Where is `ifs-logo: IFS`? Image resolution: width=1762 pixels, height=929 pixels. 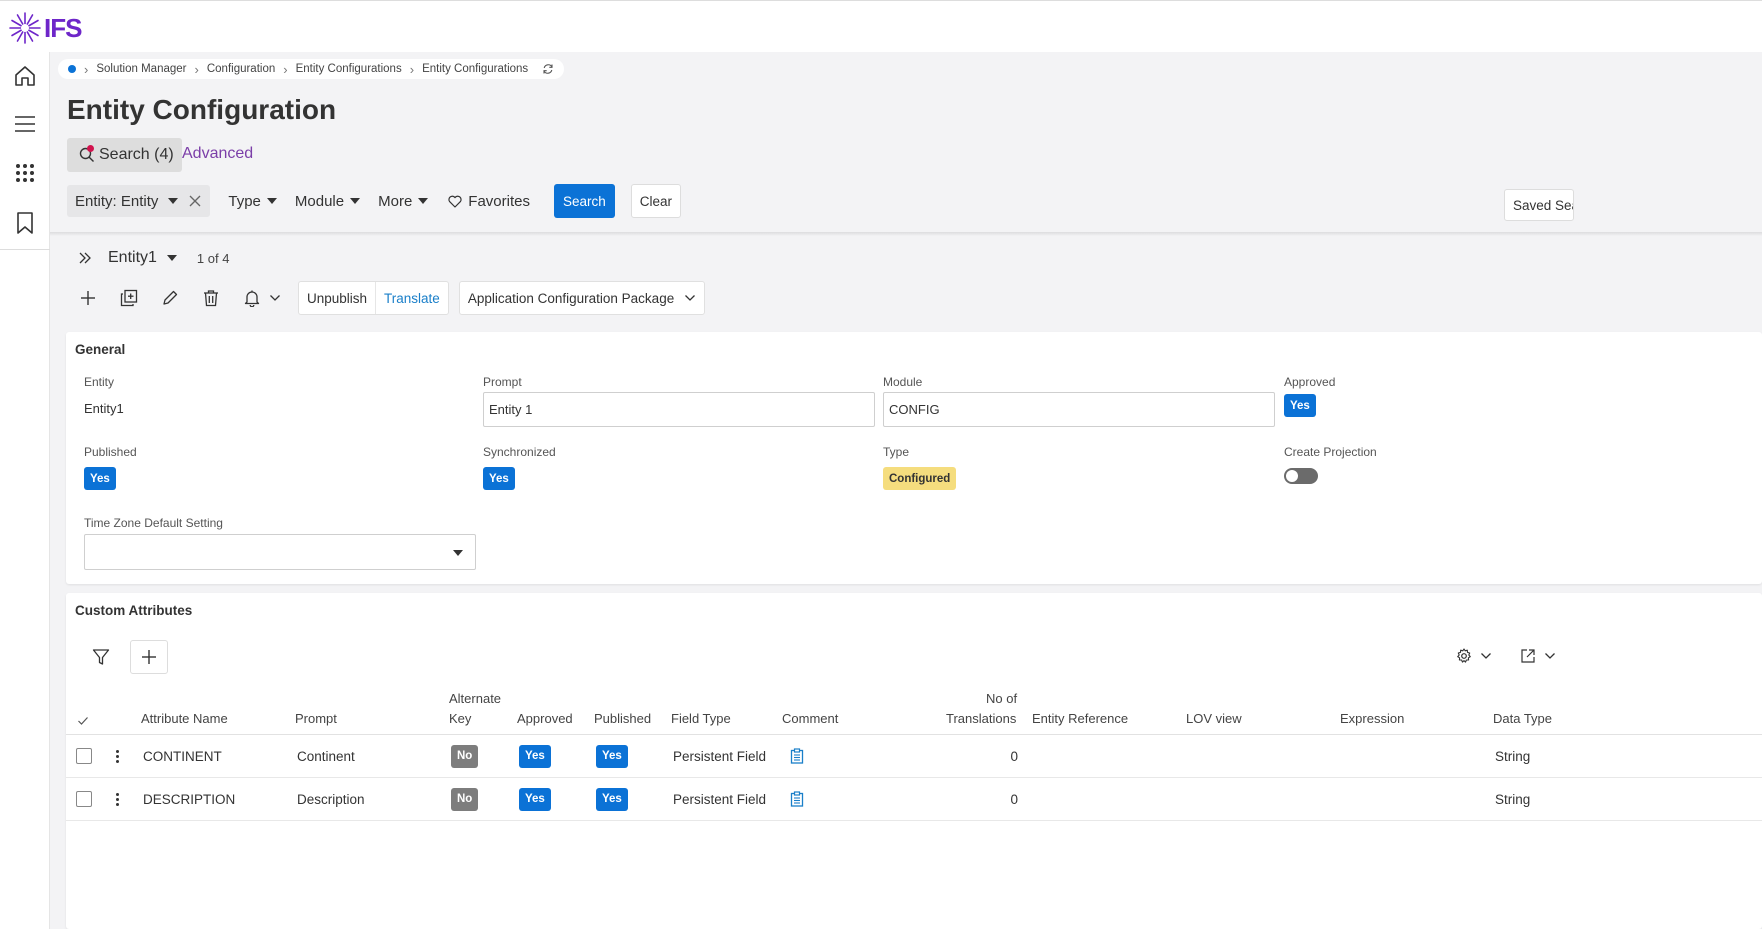
ifs-logo: IFS is located at coordinates (45, 28).